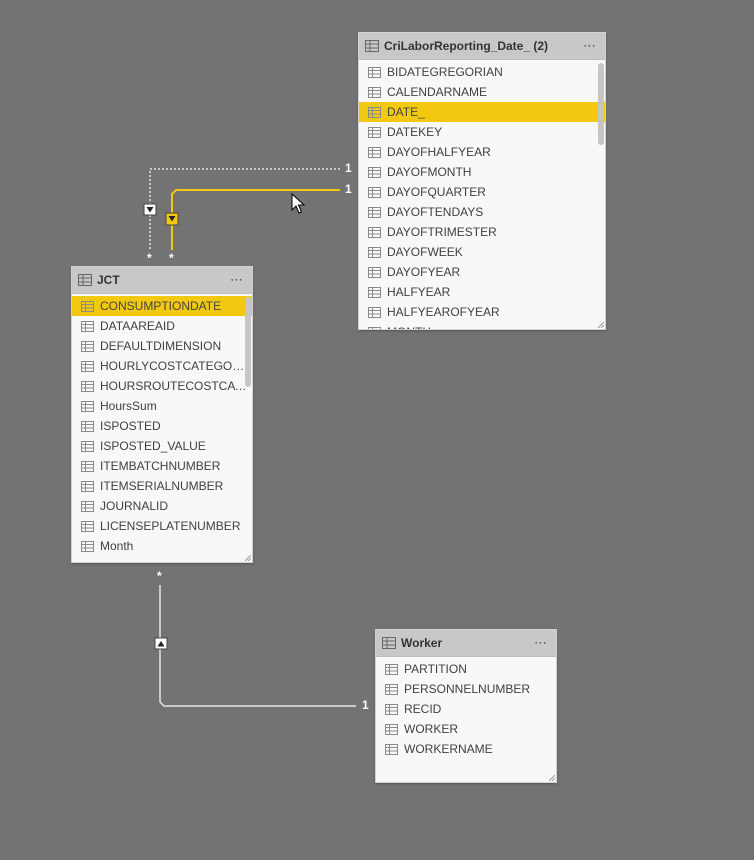 The image size is (754, 860). I want to click on field-row: WORKERNAME, so click(466, 749).